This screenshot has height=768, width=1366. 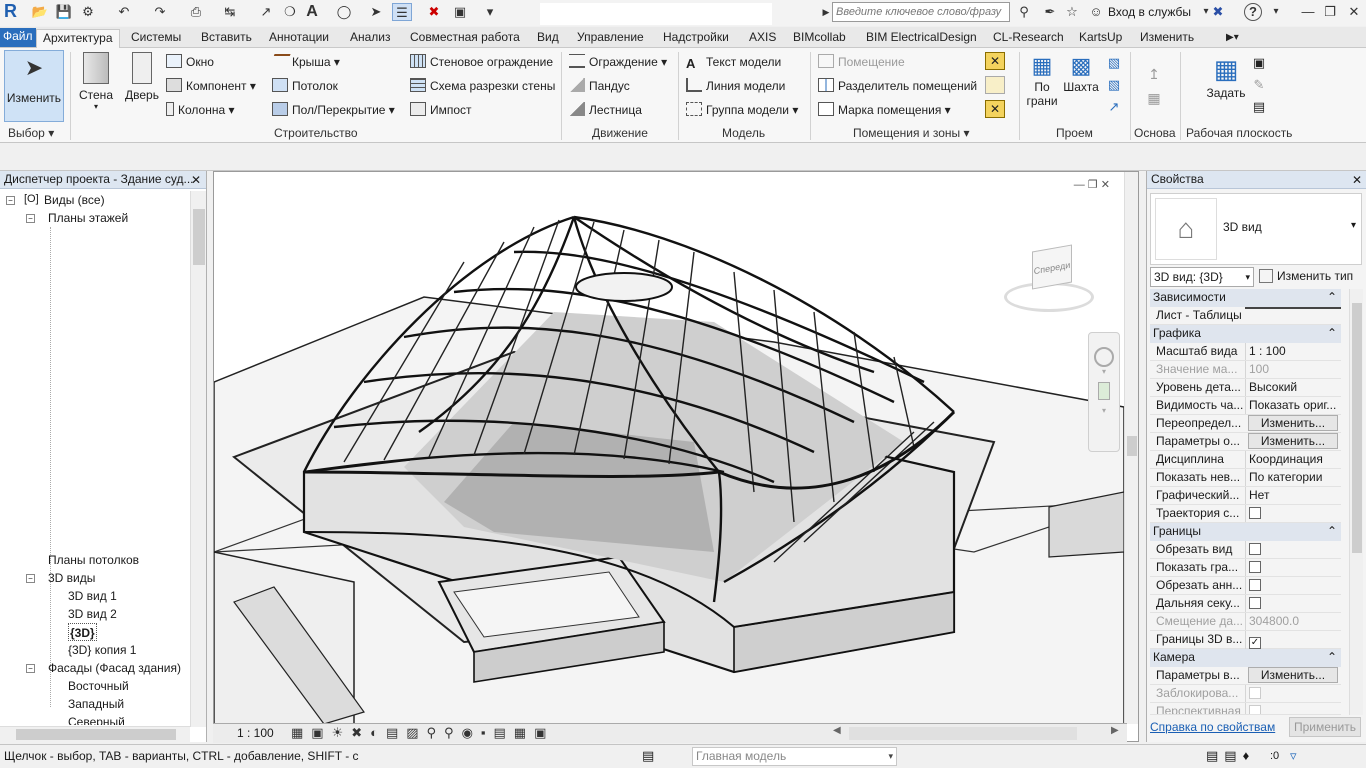 What do you see at coordinates (1104, 391) in the screenshot?
I see `zoom-icon` at bounding box center [1104, 391].